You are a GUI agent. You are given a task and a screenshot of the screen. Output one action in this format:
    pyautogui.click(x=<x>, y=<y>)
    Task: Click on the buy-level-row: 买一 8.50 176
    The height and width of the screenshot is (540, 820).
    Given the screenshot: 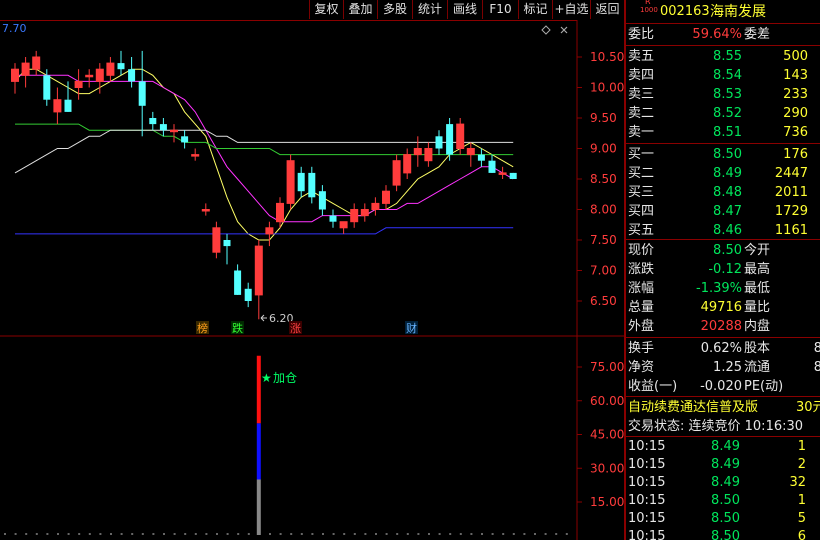 What is the action you would take?
    pyautogui.click(x=723, y=154)
    